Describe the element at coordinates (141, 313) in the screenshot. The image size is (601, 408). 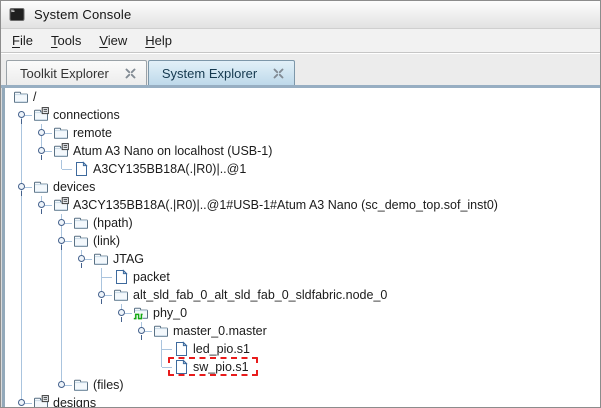
I see `folder-wave-icon` at that location.